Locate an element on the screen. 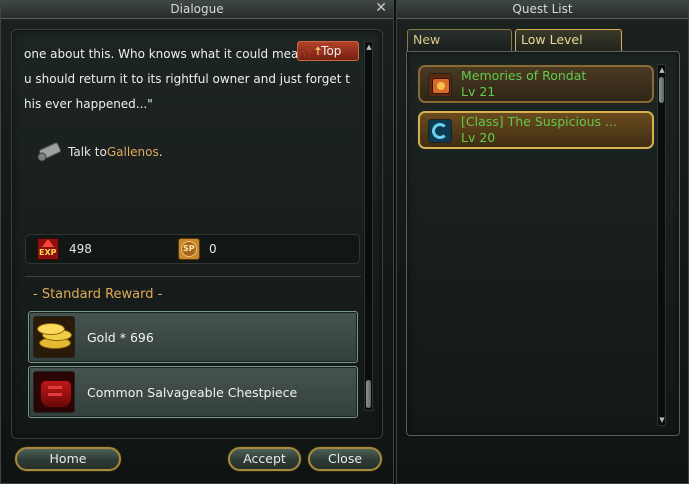 The image size is (689, 484). sp-icon-label: SP is located at coordinates (189, 248).